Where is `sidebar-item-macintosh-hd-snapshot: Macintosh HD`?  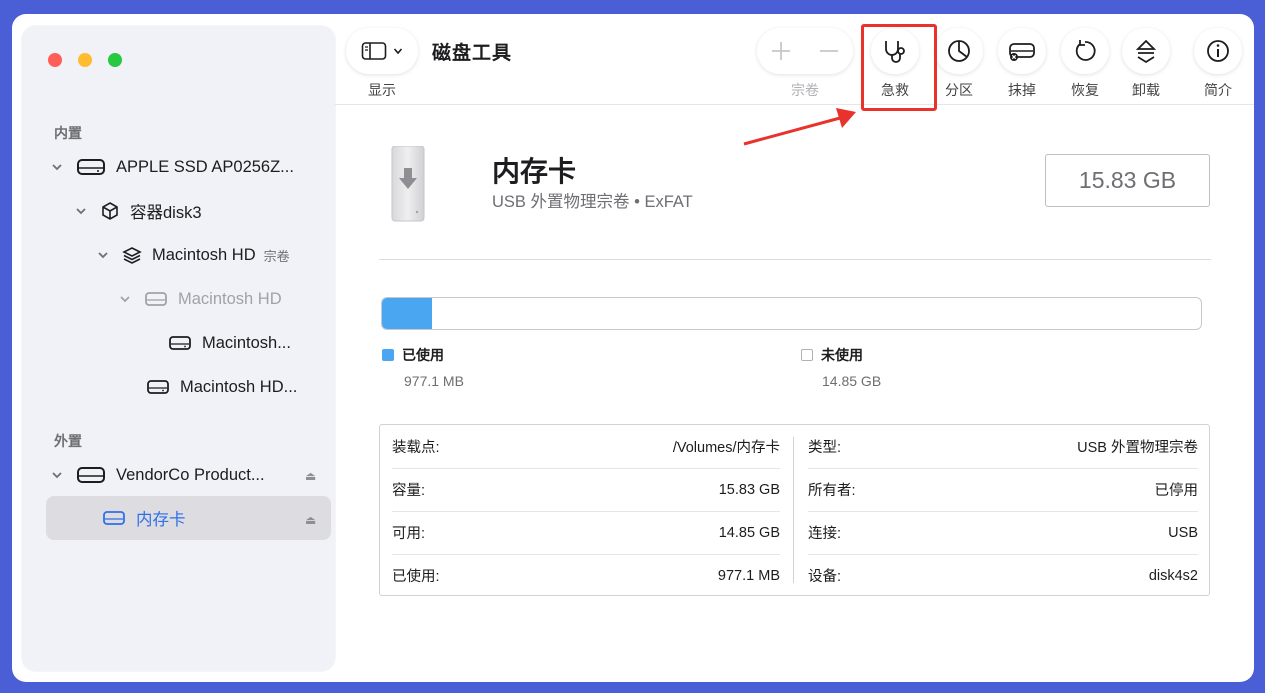
sidebar-item-macintosh-hd-snapshot: Macintosh HD is located at coordinates (200, 299).